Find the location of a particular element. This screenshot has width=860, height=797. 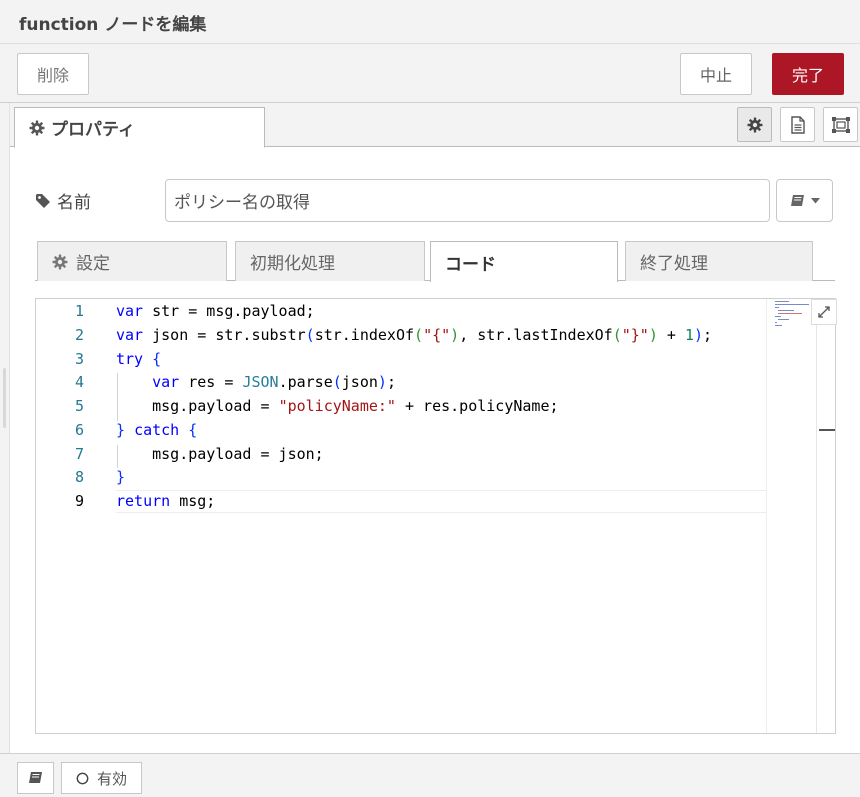

circle-outline-icon is located at coordinates (82, 778).